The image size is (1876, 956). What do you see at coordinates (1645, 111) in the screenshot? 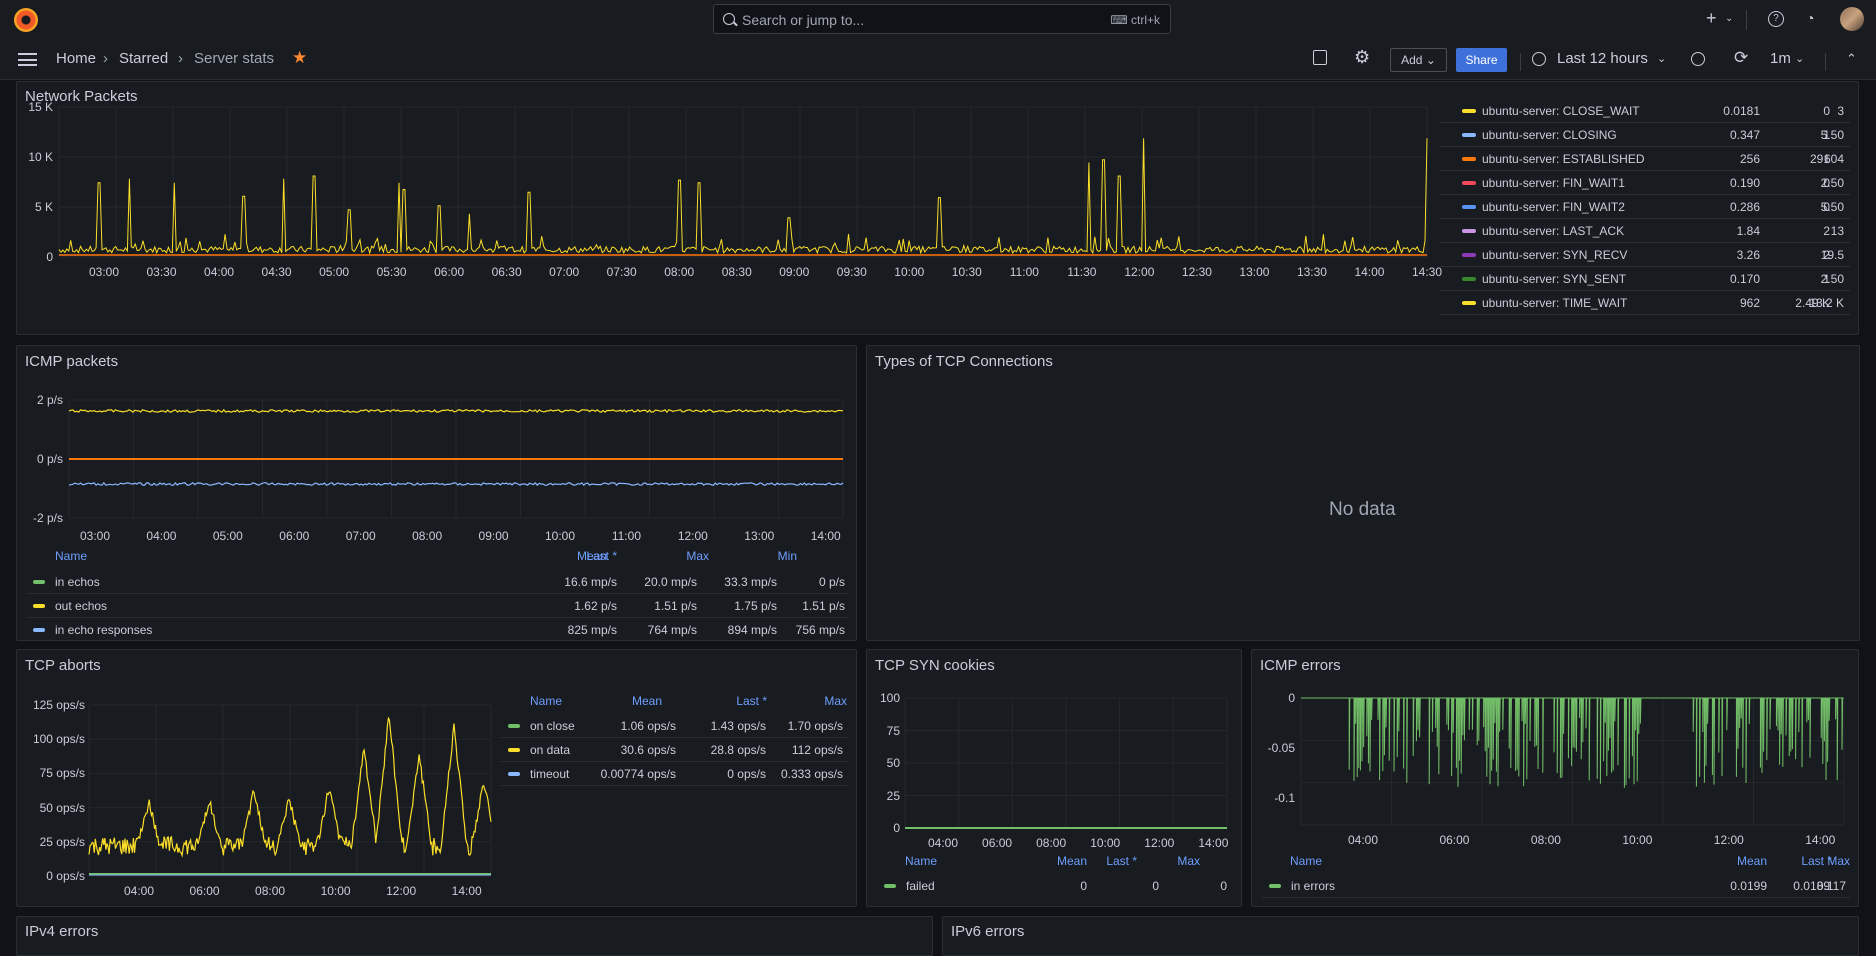
I see `legend-row: ubuntu-server: CLOSE_WAIT 0.0181 0 3` at bounding box center [1645, 111].